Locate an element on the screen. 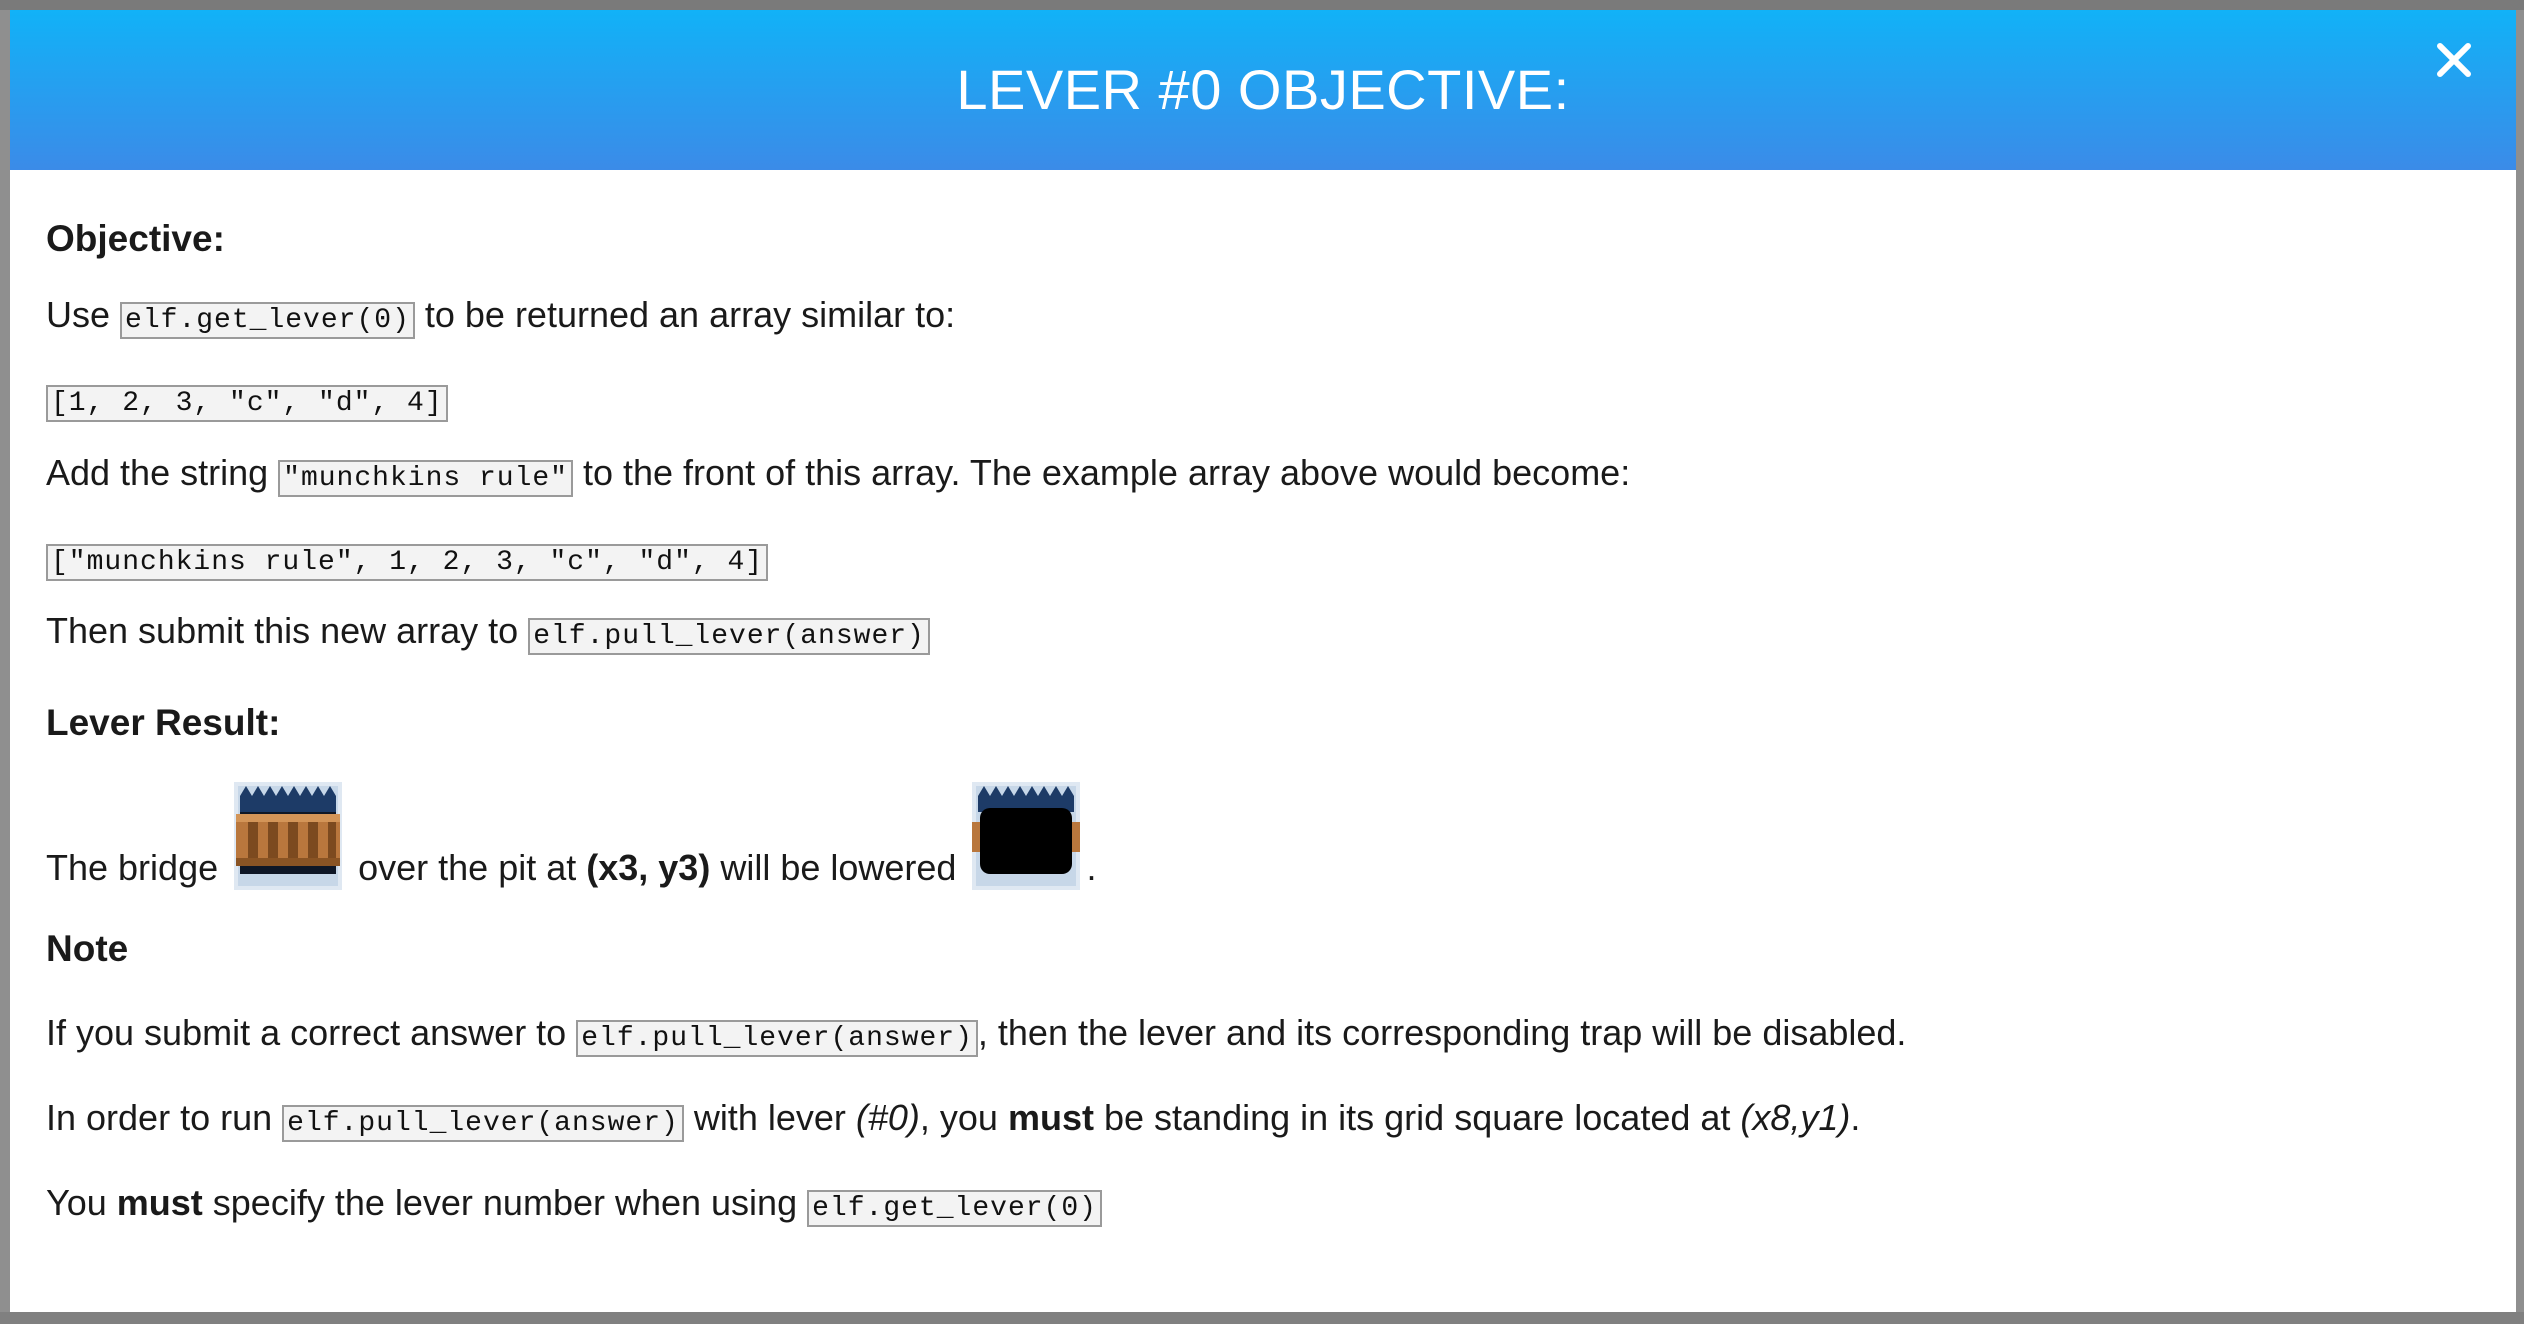 The image size is (2524, 1324). text: Then submit this new array to is located at coordinates (287, 630).